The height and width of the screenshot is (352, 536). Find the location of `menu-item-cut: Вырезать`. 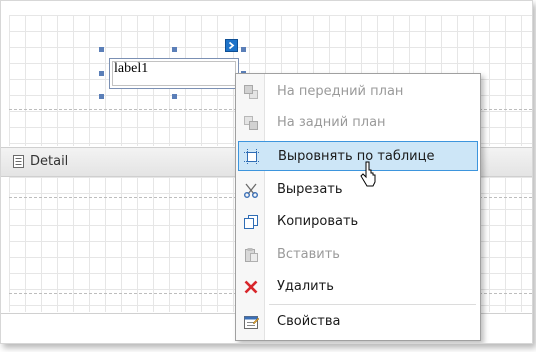

menu-item-cut: Вырезать is located at coordinates (358, 190).